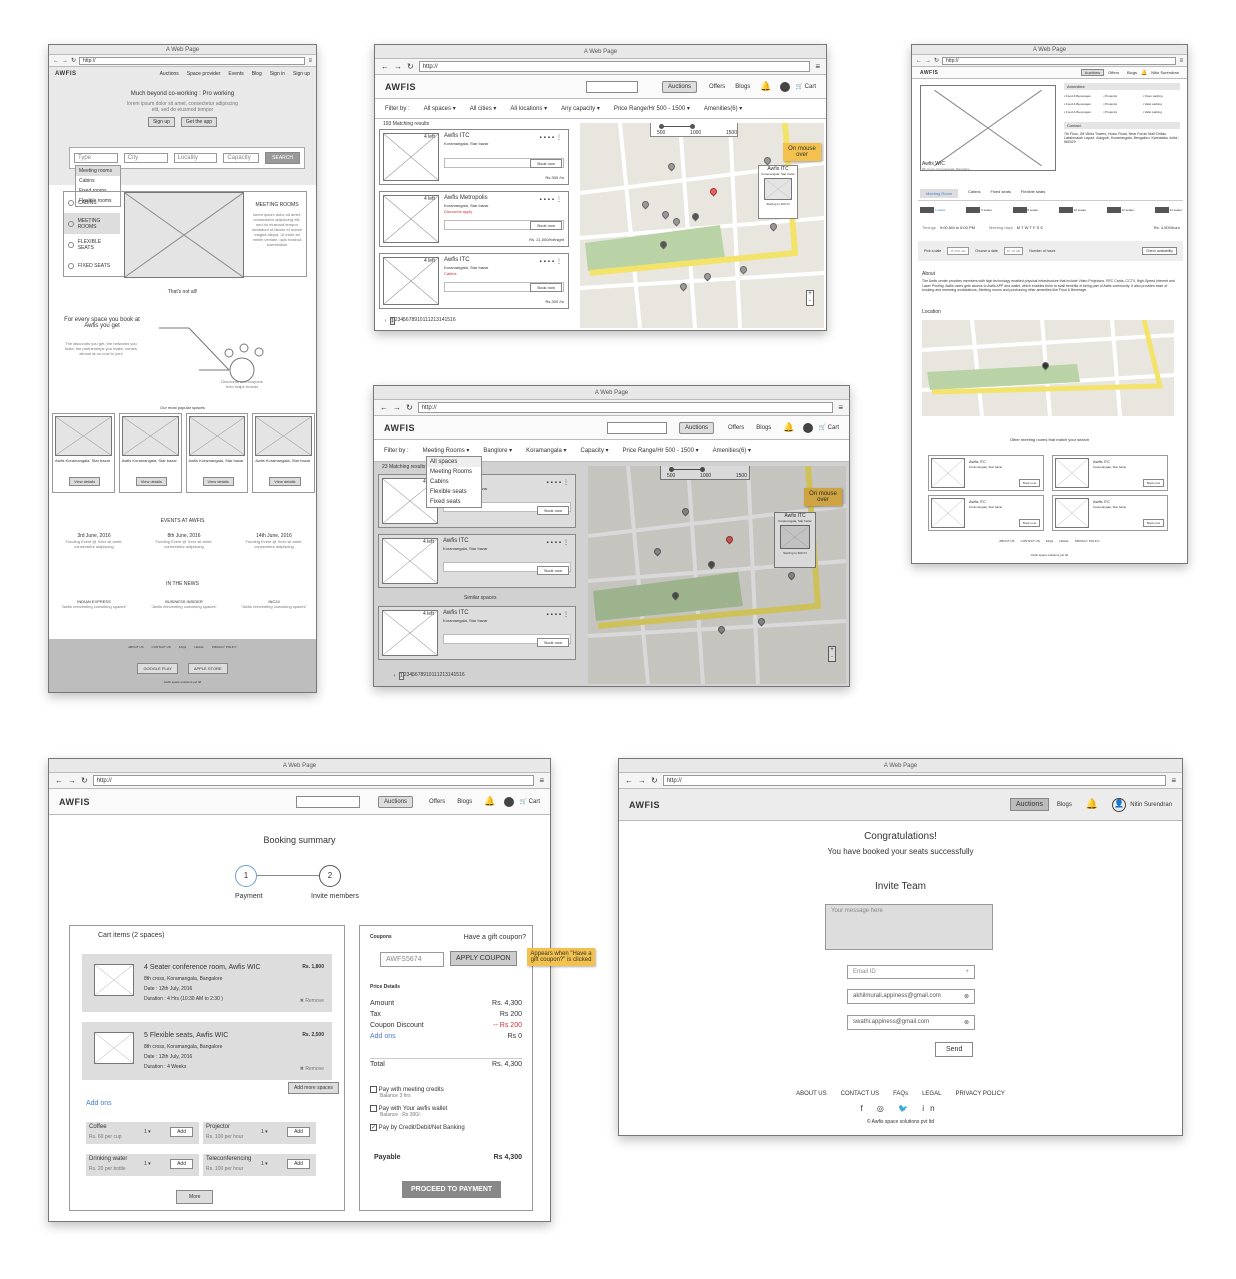  What do you see at coordinates (694, 130) in the screenshot?
I see `price-slider: 500 1000 1500` at bounding box center [694, 130].